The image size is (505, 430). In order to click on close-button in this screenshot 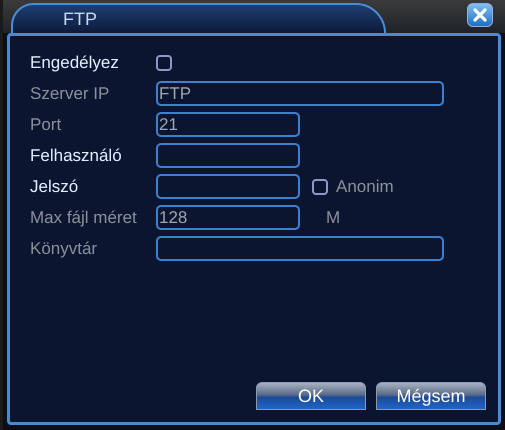, I will do `click(480, 15)`.